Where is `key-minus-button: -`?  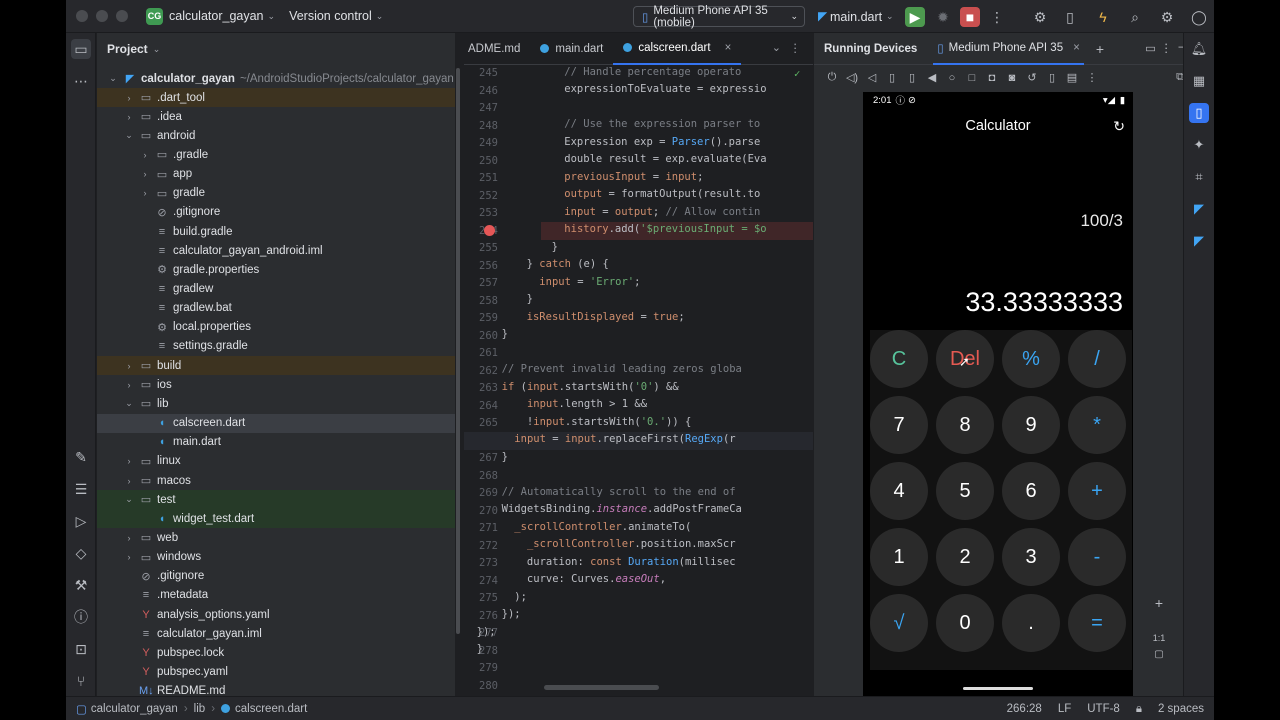
key-minus-button: - is located at coordinates (1097, 557).